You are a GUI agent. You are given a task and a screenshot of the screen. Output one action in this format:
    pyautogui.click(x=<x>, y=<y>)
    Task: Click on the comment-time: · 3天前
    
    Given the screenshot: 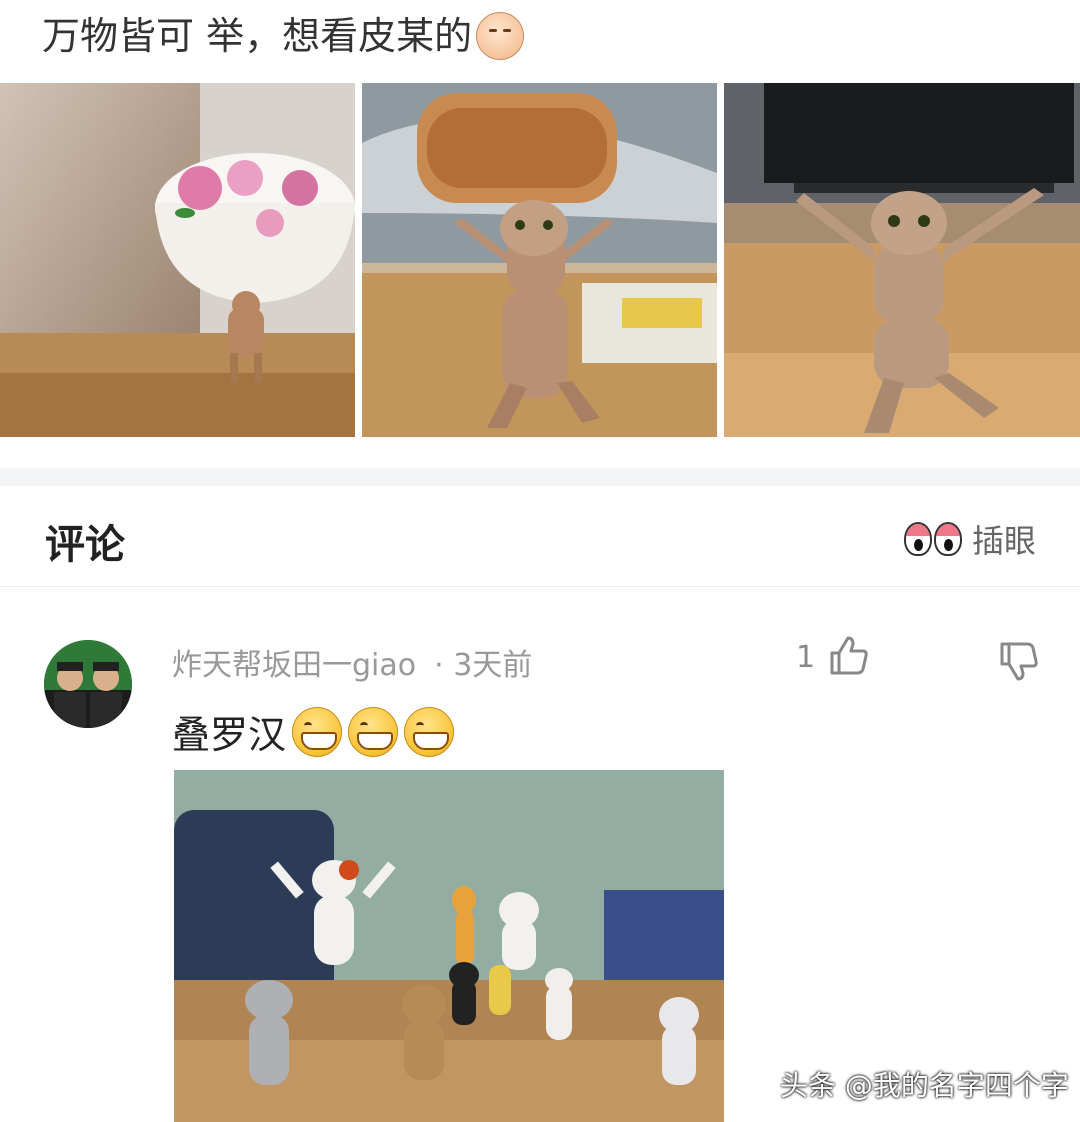 What is the action you would take?
    pyautogui.click(x=483, y=665)
    